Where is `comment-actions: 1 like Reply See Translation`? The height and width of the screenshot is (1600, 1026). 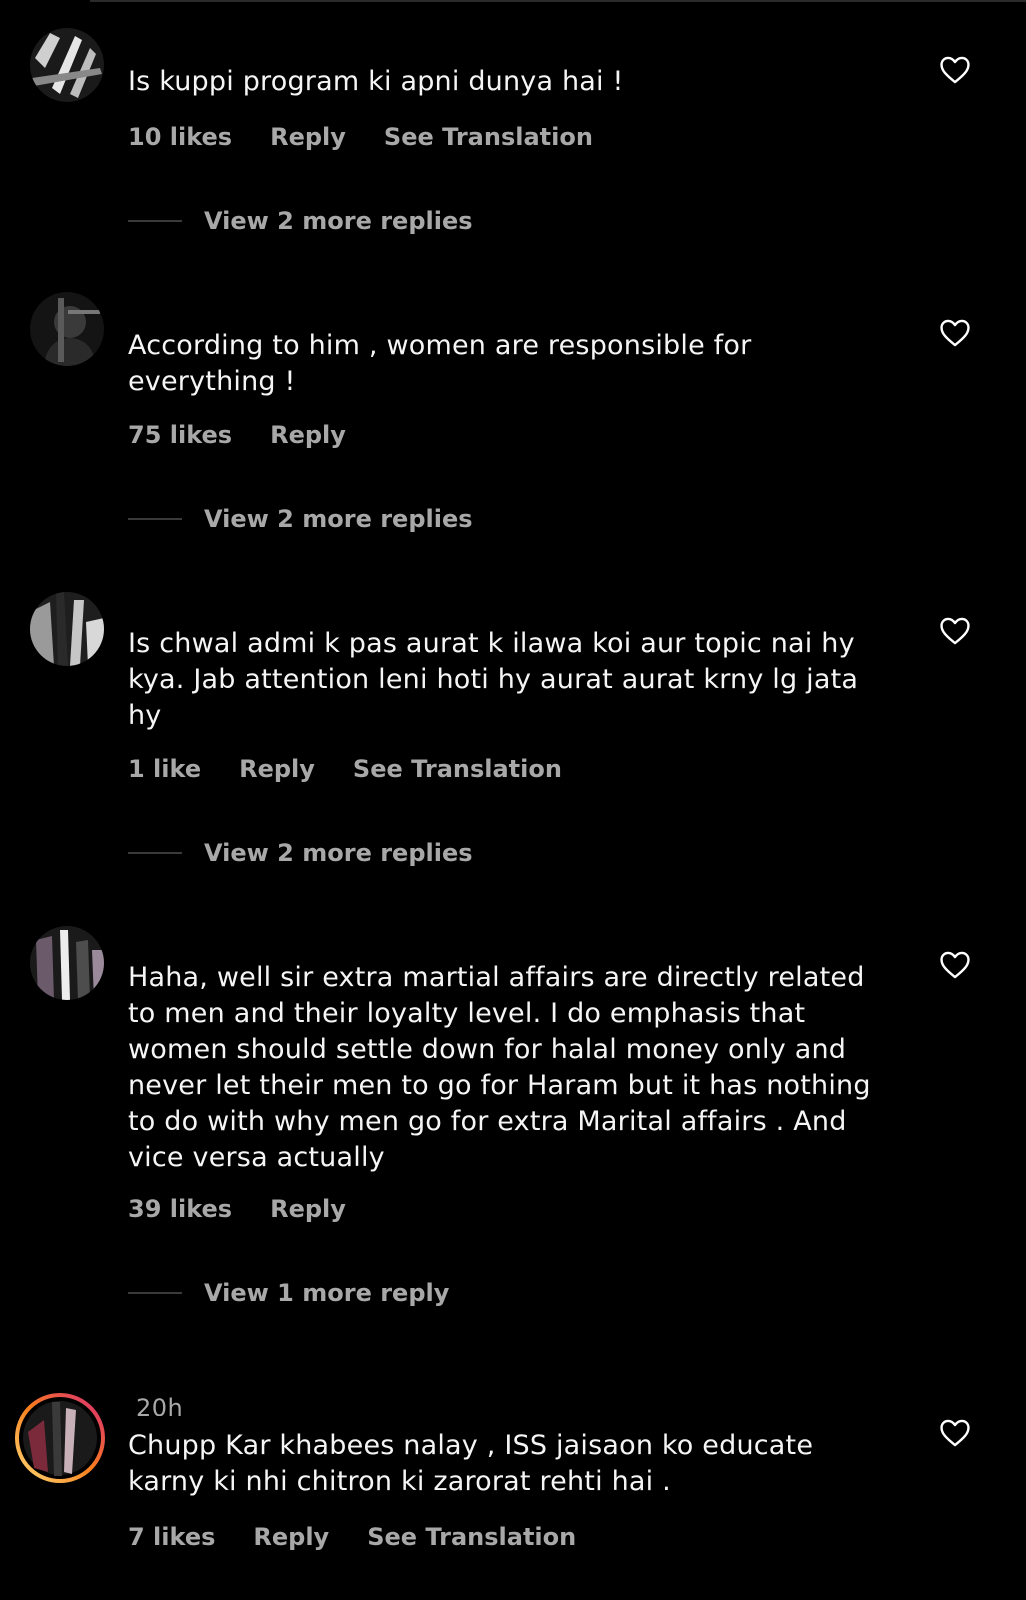
comment-actions: 1 like Reply See Translation is located at coordinates (364, 769).